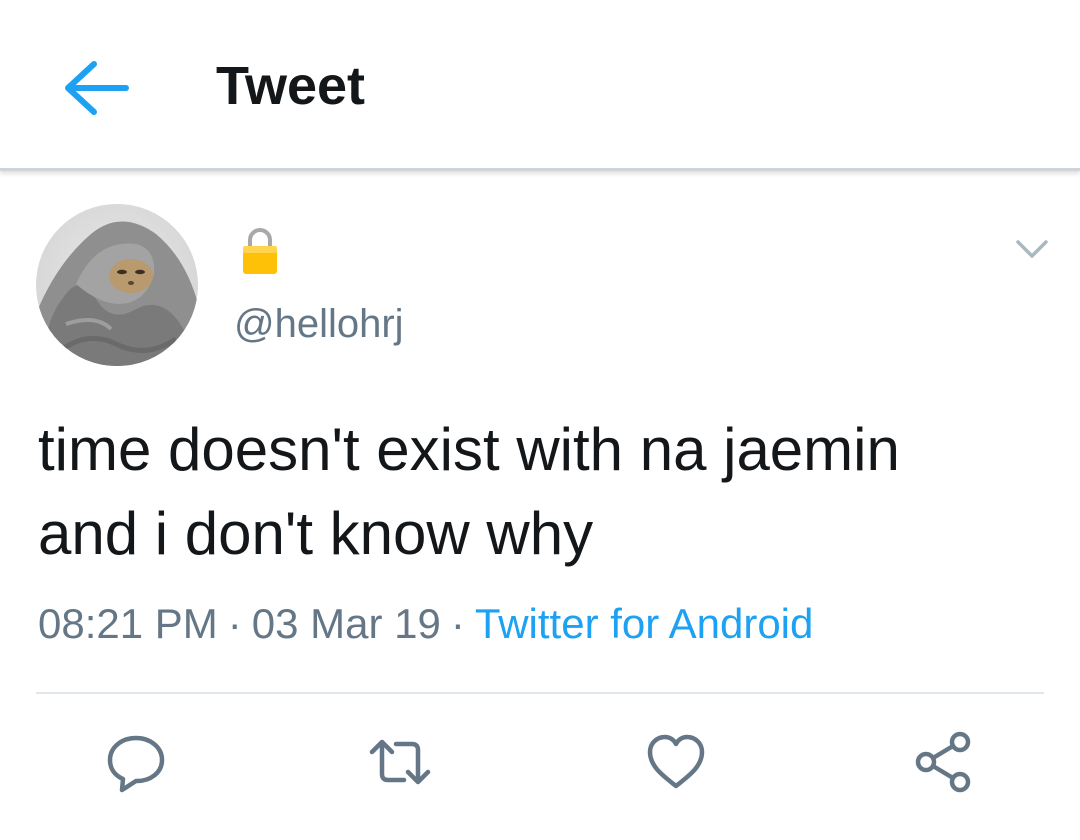 The width and height of the screenshot is (1080, 840). I want to click on page-title: Tweet, so click(291, 86).